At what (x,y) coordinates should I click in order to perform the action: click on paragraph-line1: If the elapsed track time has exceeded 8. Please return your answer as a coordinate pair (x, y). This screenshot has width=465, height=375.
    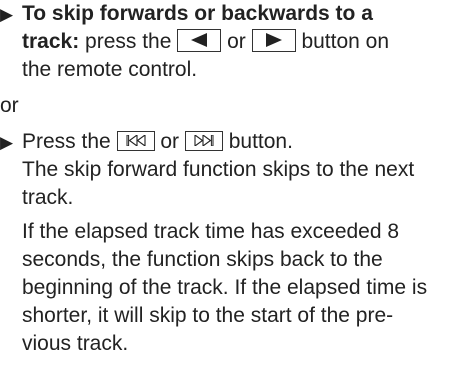
    Looking at the image, I should click on (211, 231).